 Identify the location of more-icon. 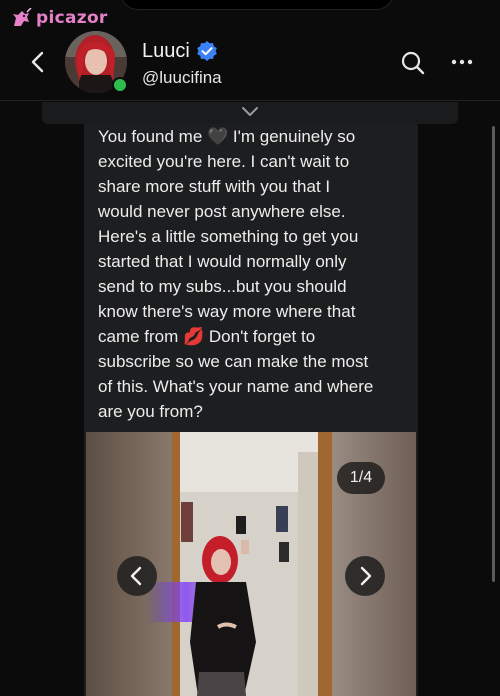
(462, 62).